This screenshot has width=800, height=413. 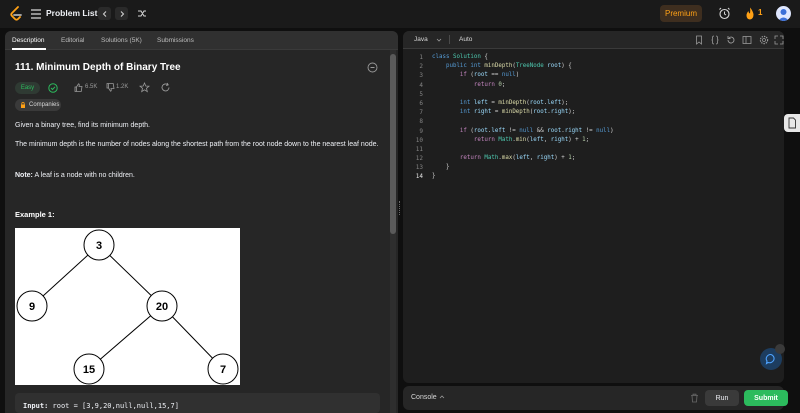 What do you see at coordinates (110, 87) in the screenshot?
I see `thumbs-down-icon` at bounding box center [110, 87].